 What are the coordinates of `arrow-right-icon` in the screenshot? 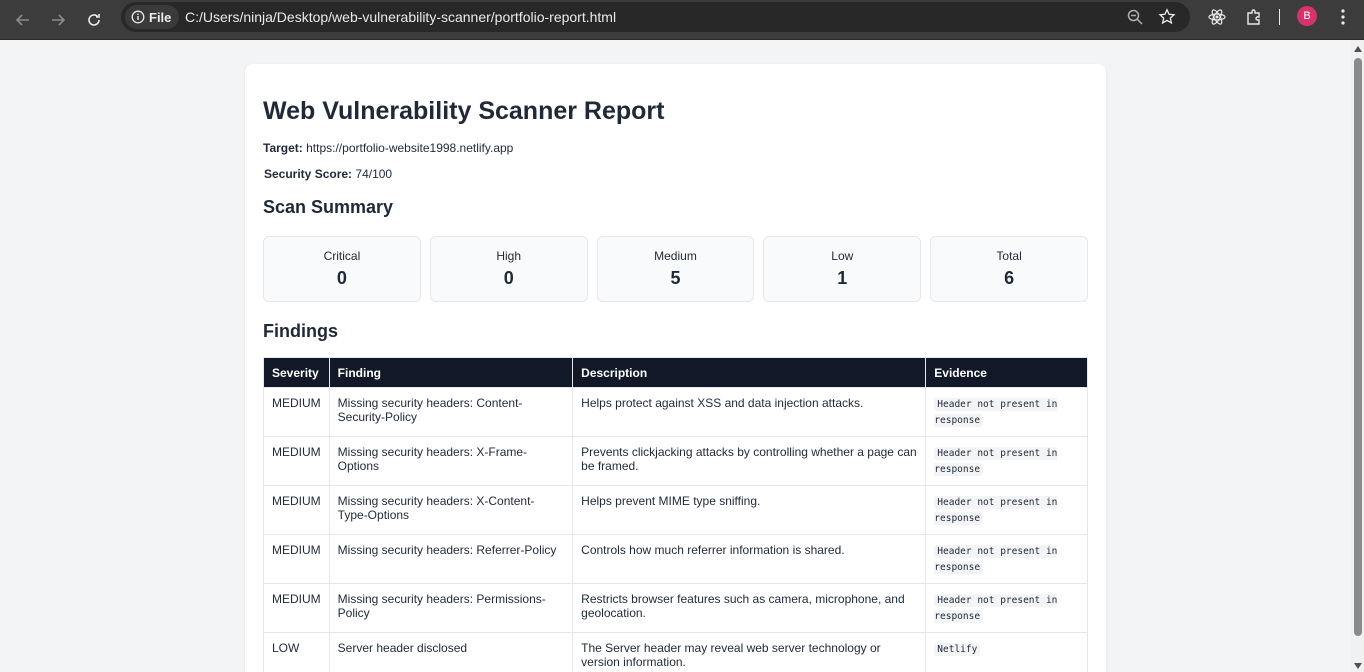 It's located at (59, 20).